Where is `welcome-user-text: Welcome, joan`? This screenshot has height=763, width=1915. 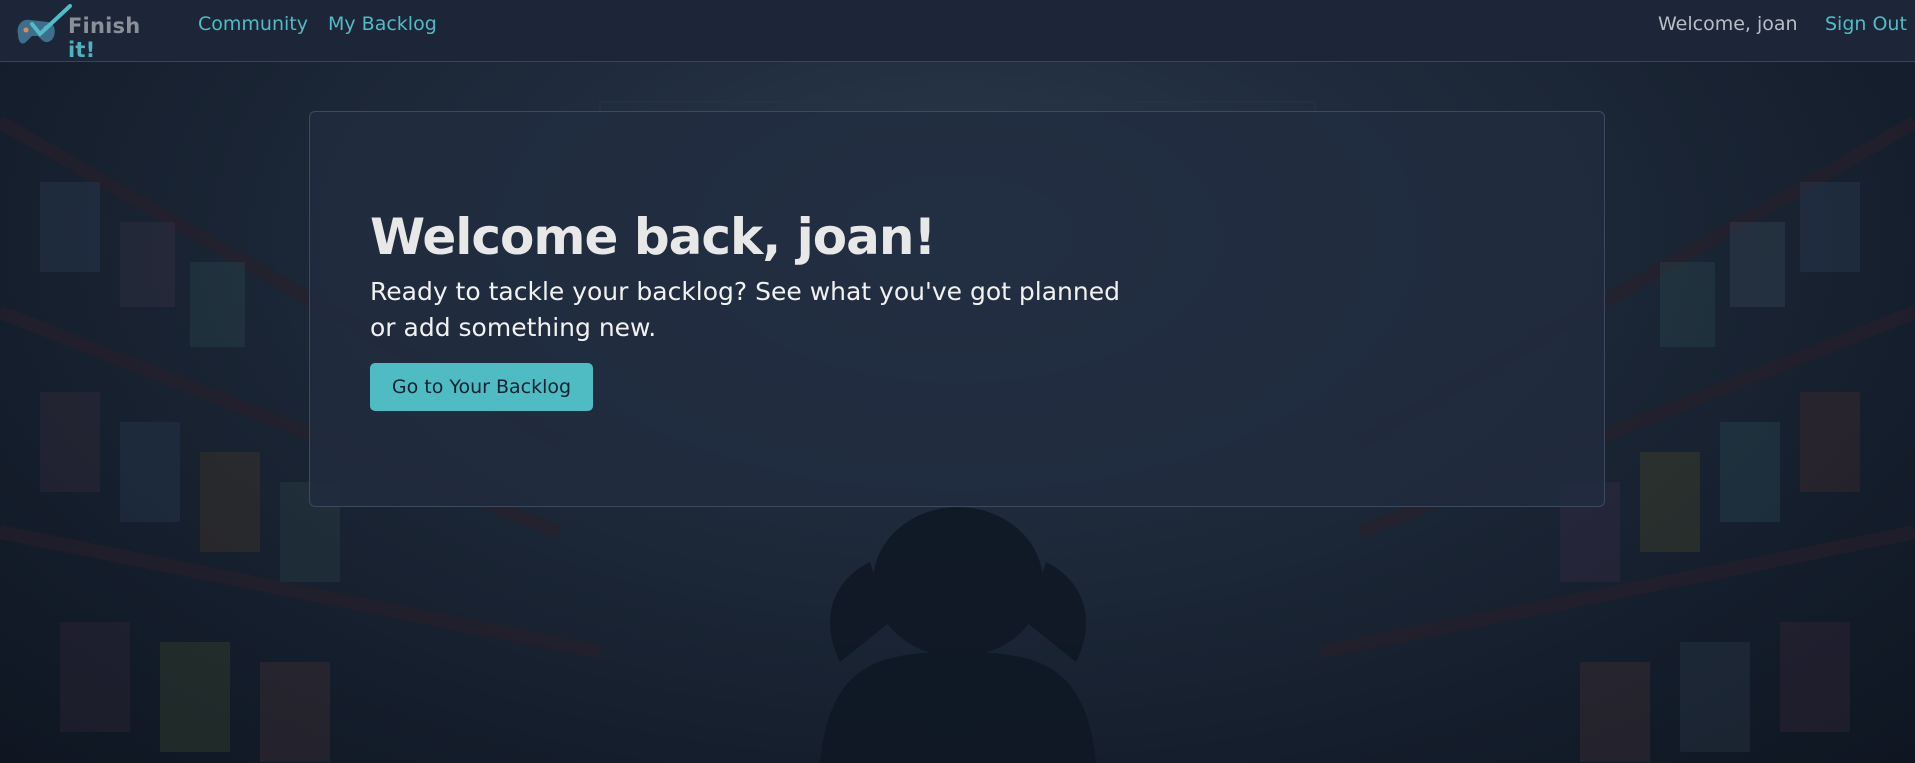
welcome-user-text: Welcome, joan is located at coordinates (1728, 24).